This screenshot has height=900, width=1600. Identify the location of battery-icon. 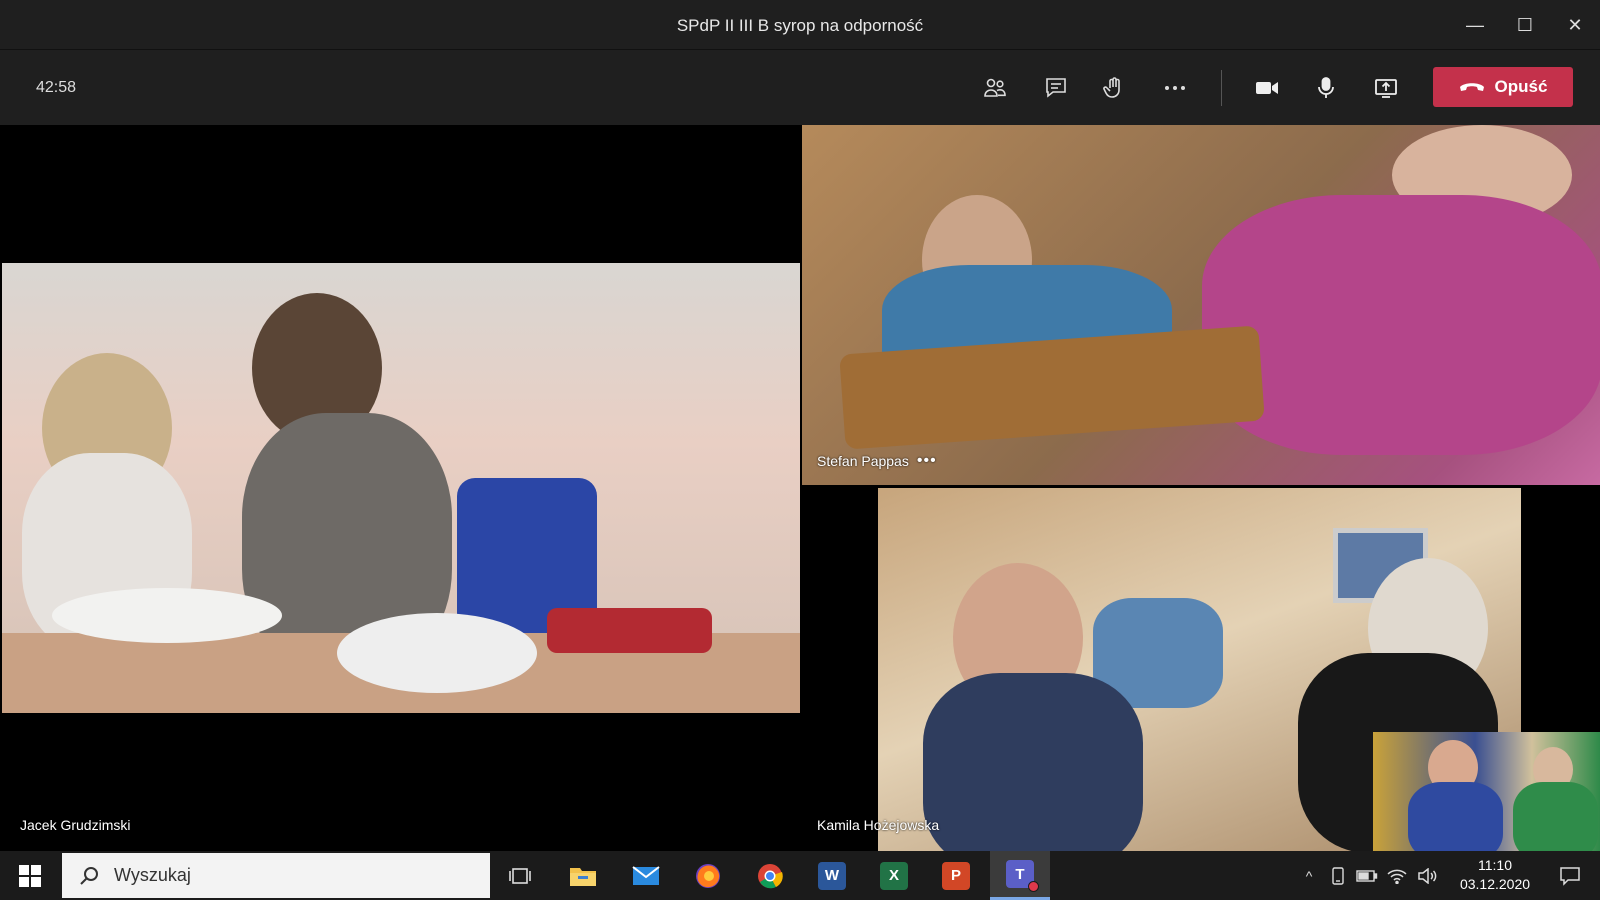
(1367, 875).